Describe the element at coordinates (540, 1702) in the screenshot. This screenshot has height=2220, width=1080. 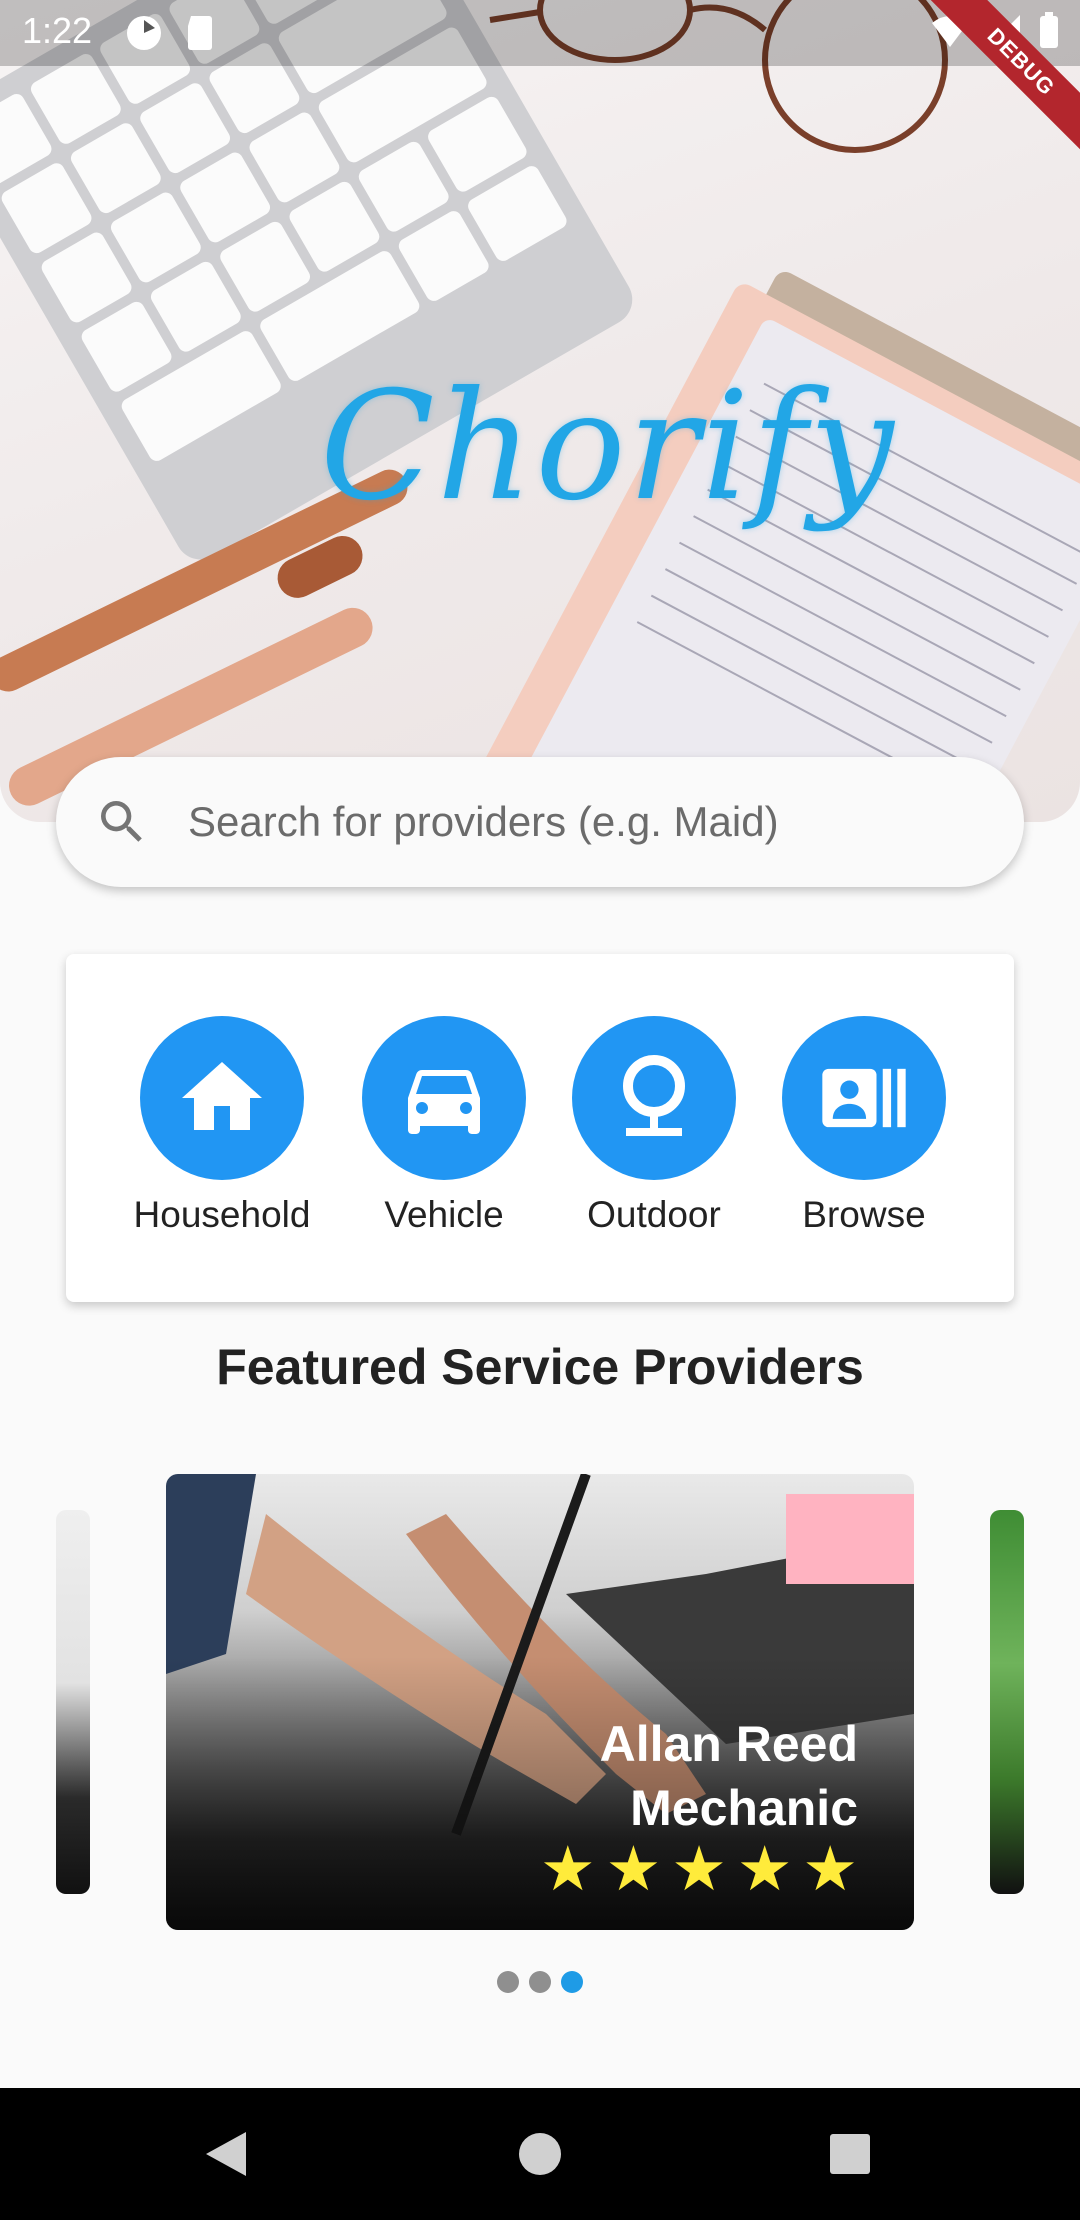
I see `provider-card: Allan Reed Mechanic ★ ★ ★ ★ ★` at that location.